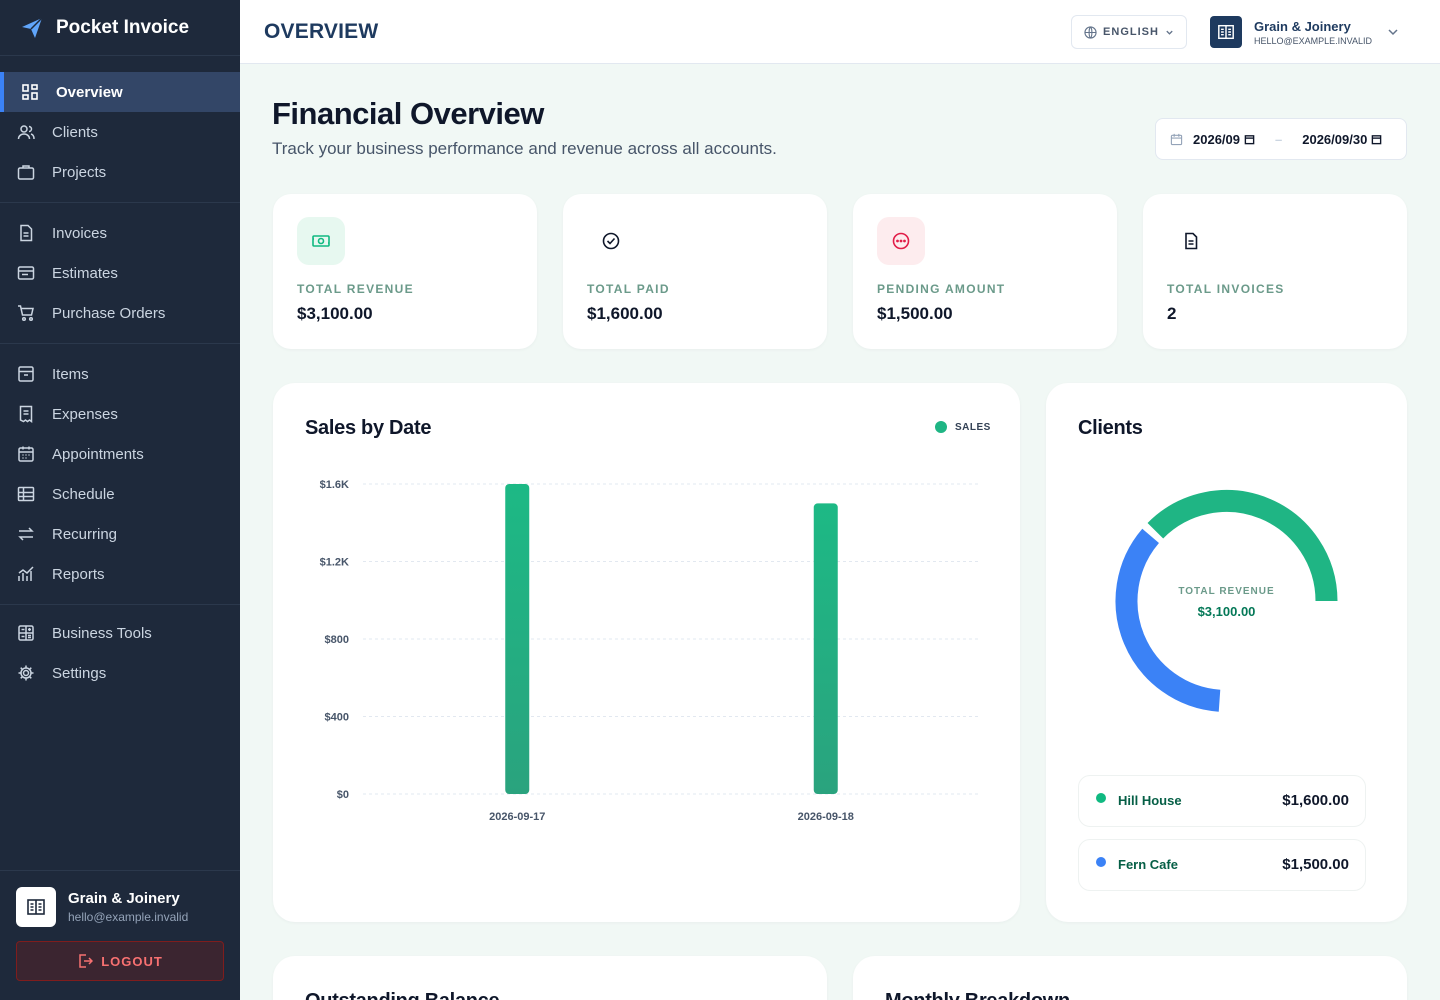 Image resolution: width=1440 pixels, height=1000 pixels. Describe the element at coordinates (1148, 864) in the screenshot. I see `client-name: Fern Cafe` at that location.